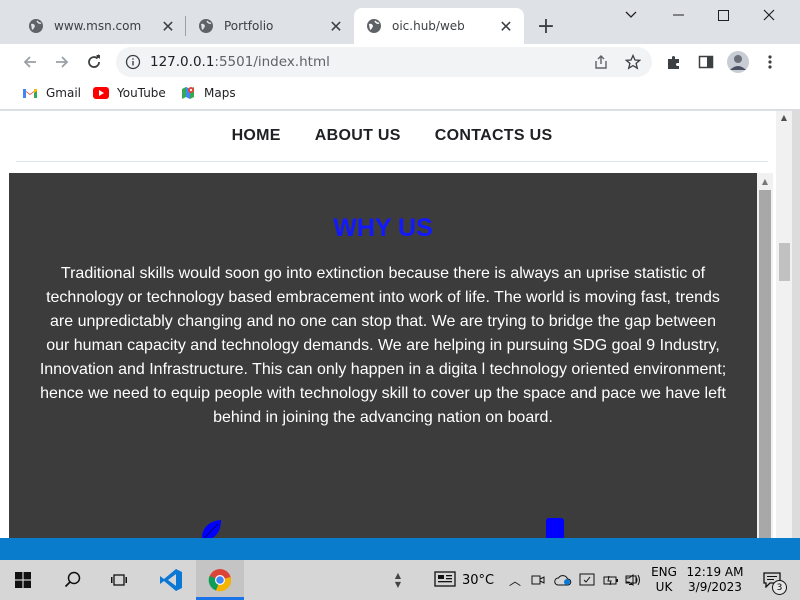 Image resolution: width=800 pixels, height=600 pixels. What do you see at coordinates (674, 62) in the screenshot?
I see `extensions-icon` at bounding box center [674, 62].